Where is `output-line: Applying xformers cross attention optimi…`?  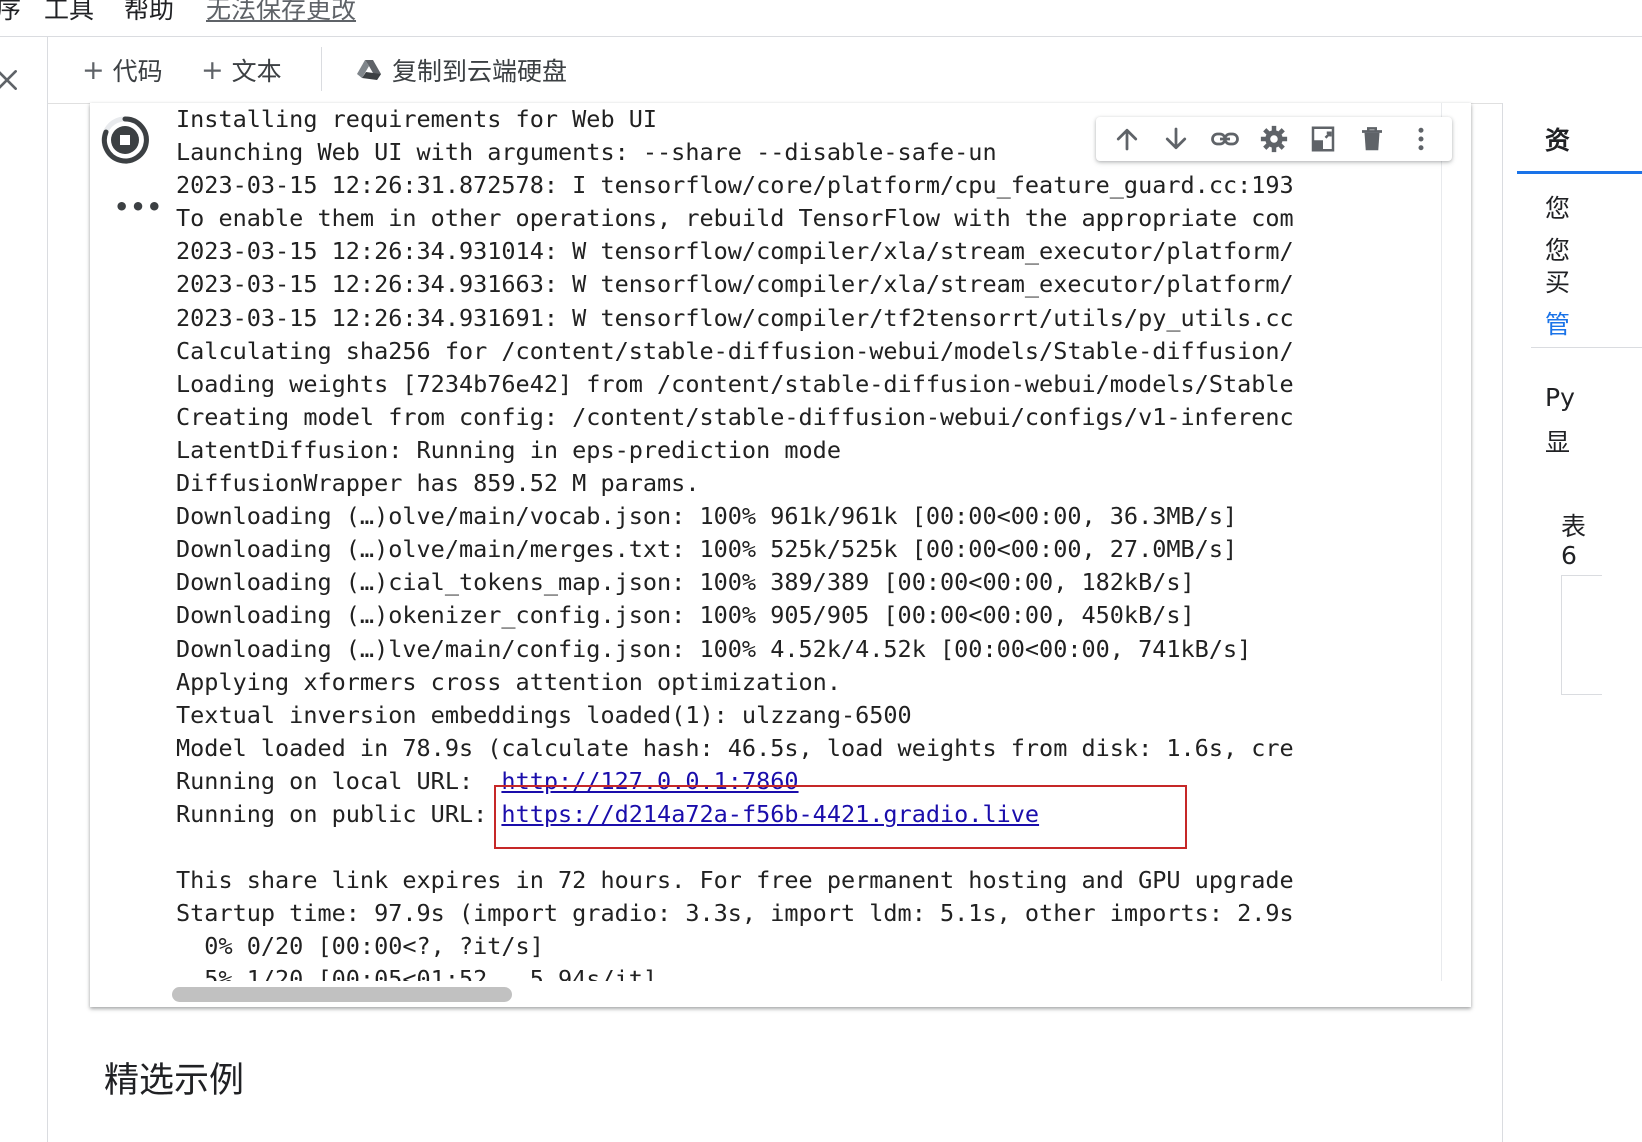
output-line: Applying xformers cross attention optimi… is located at coordinates (508, 681).